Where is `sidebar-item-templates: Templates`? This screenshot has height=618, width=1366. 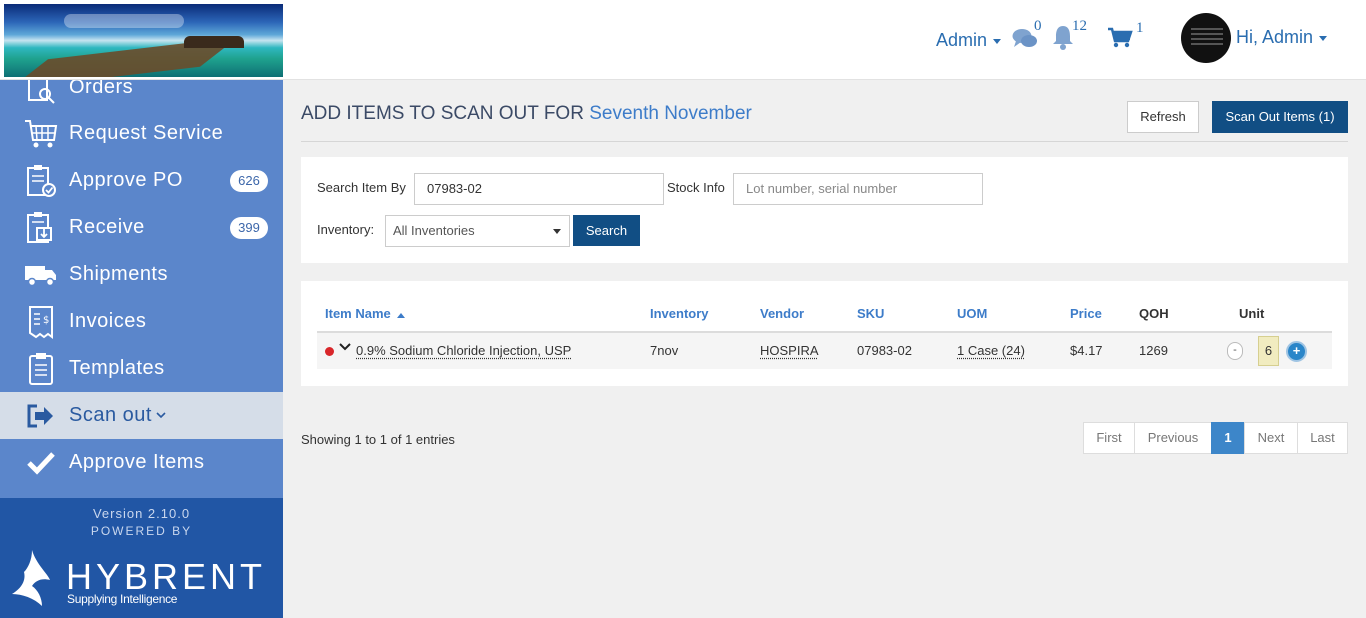 sidebar-item-templates: Templates is located at coordinates (141, 368).